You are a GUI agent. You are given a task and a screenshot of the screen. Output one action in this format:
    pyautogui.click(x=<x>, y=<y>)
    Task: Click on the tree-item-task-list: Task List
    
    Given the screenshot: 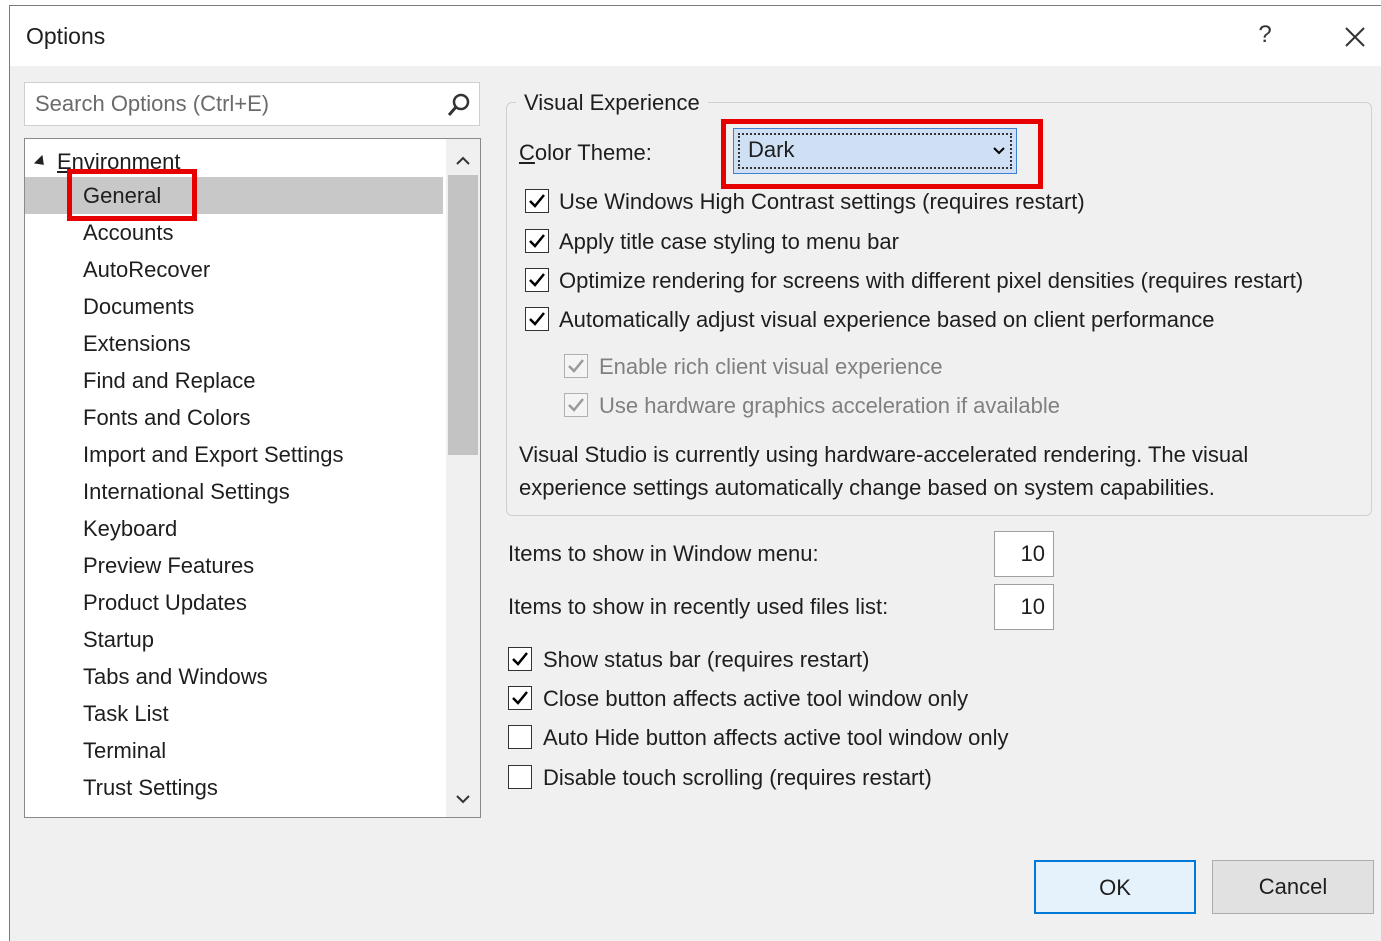 What is the action you would take?
    pyautogui.click(x=234, y=713)
    